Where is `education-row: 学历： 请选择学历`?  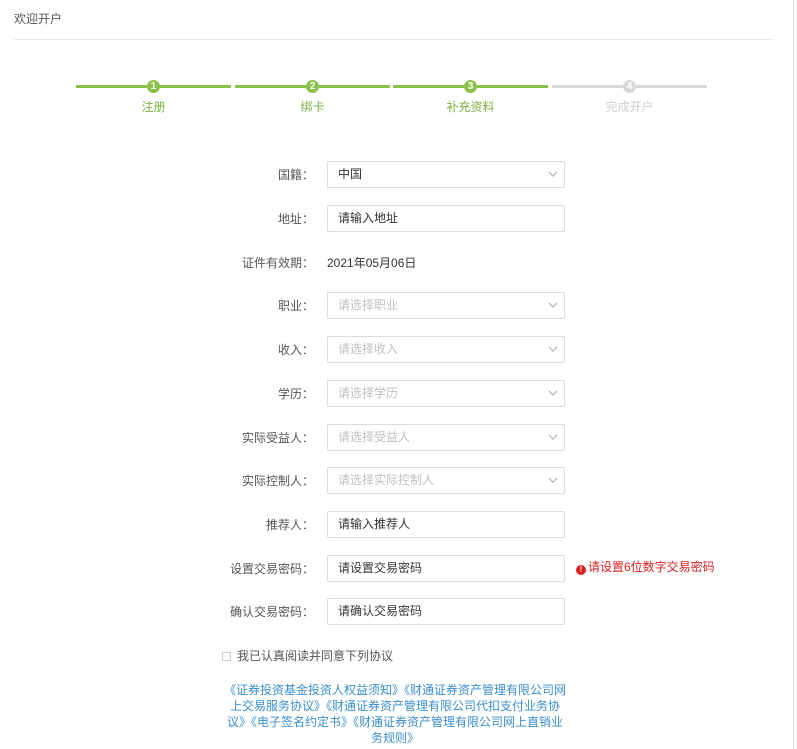
education-row: 学历： 请选择学历 is located at coordinates (398, 394).